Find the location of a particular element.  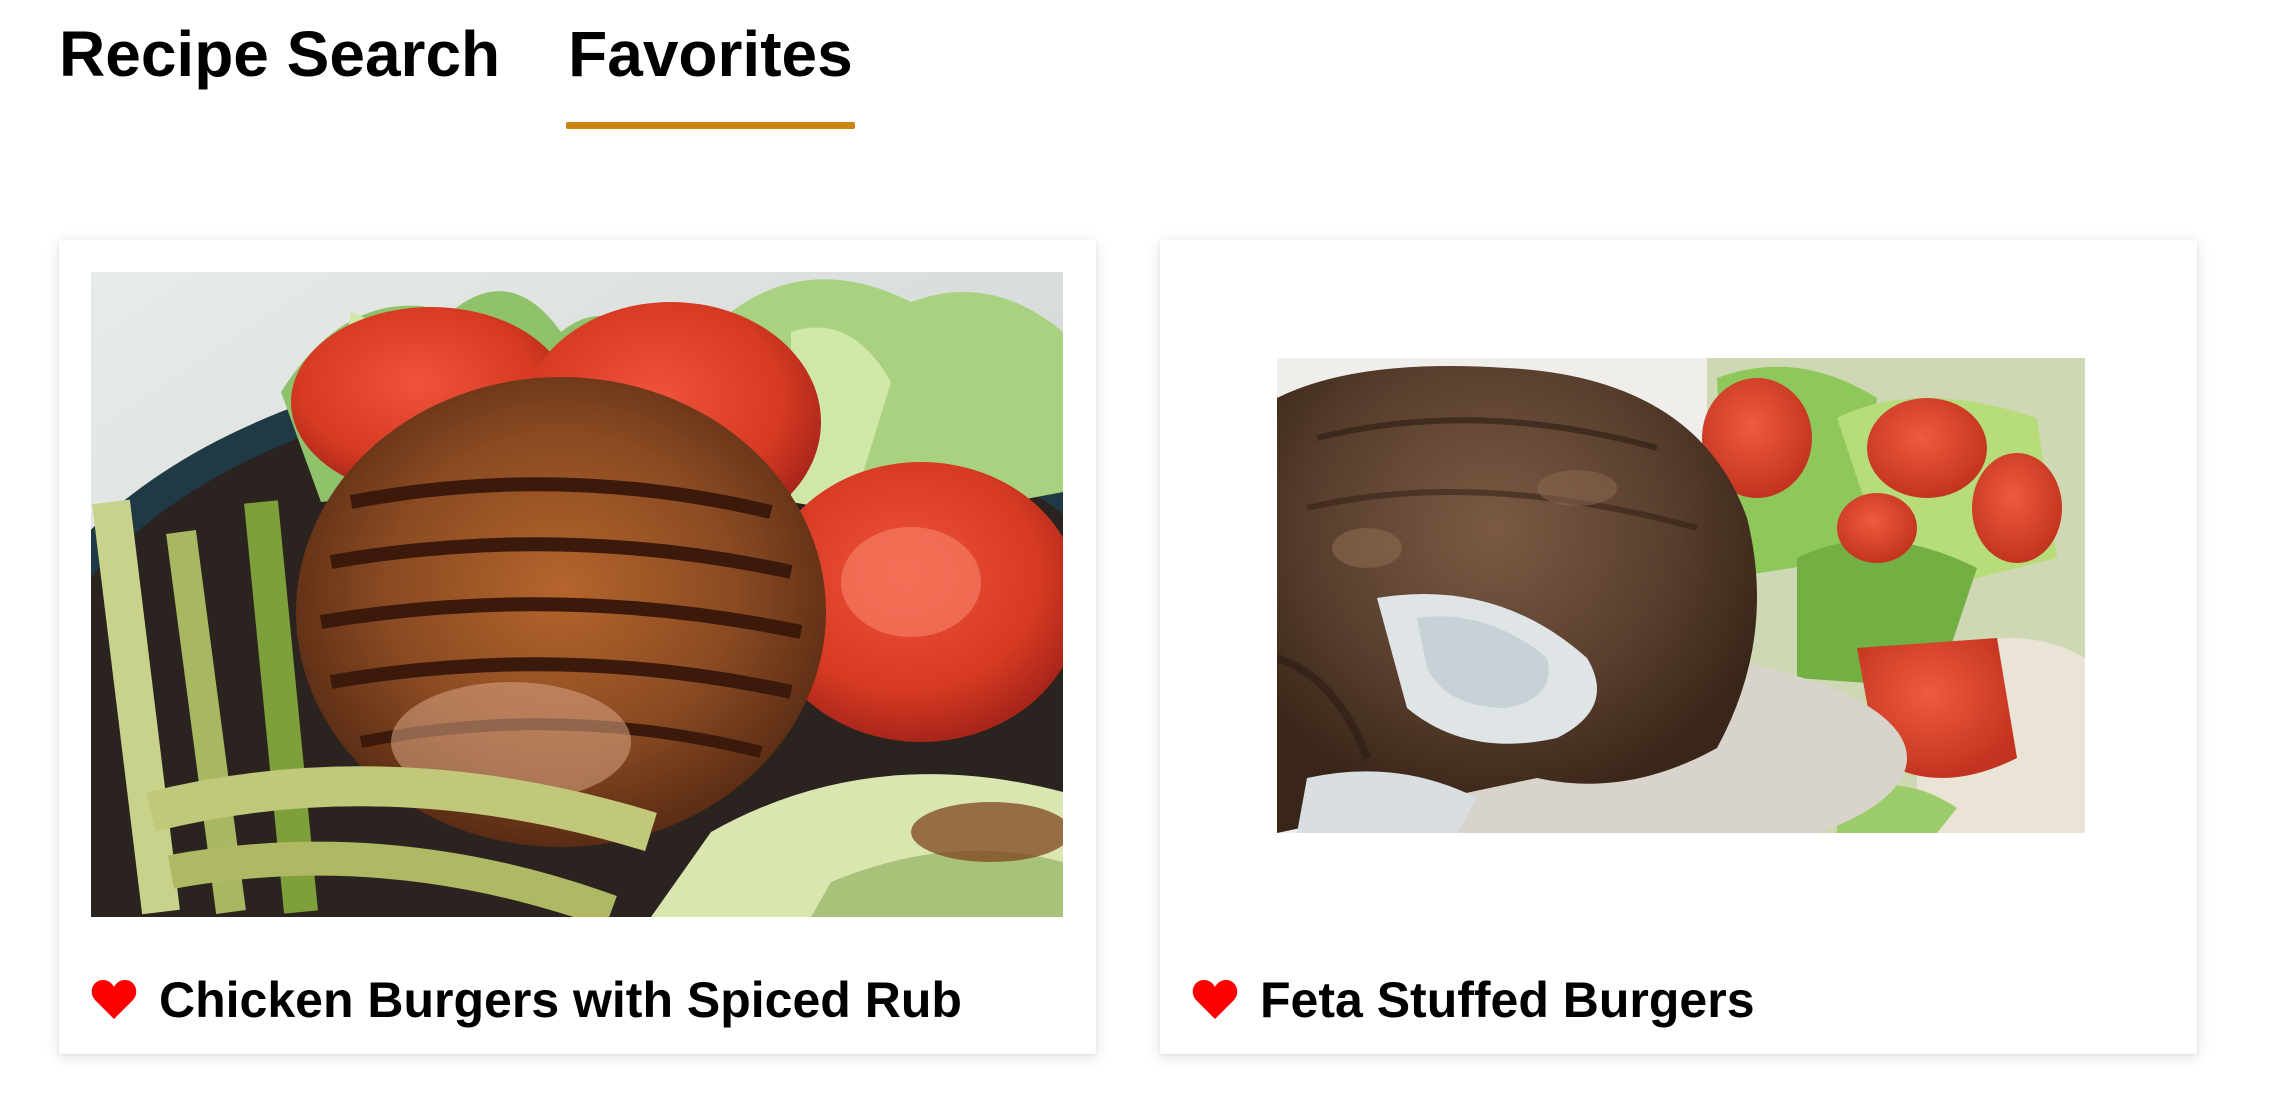

tab-favorites: Favorites is located at coordinates (710, 64).